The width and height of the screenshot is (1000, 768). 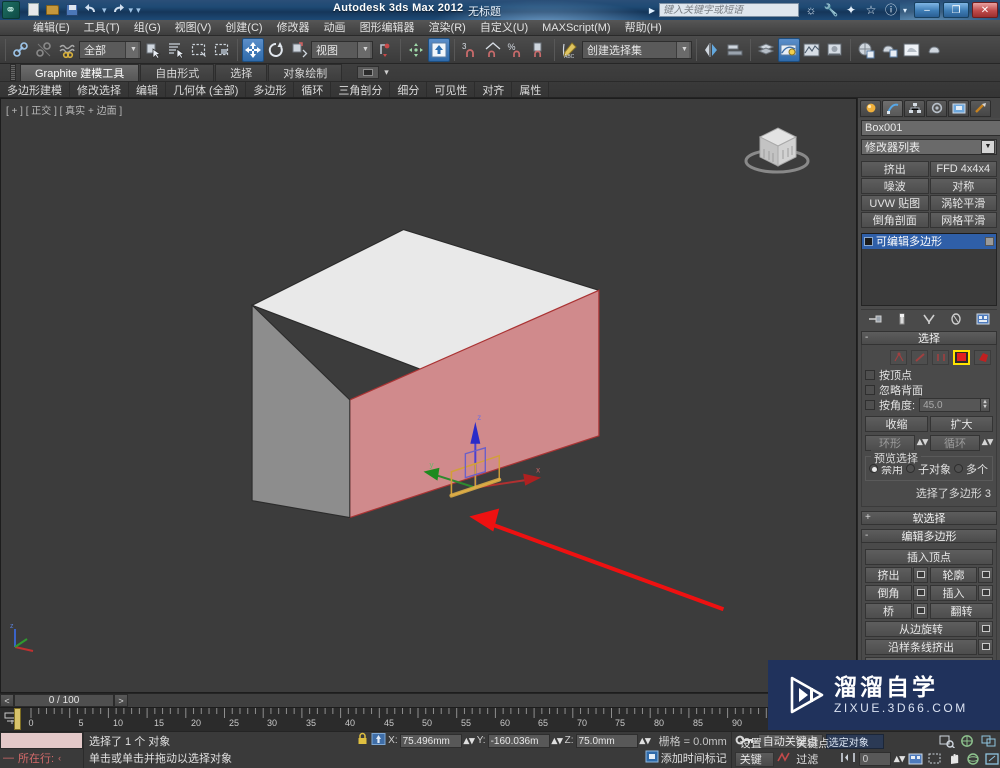 I want to click on menu-item-tools: 工具(T), so click(x=102, y=28).